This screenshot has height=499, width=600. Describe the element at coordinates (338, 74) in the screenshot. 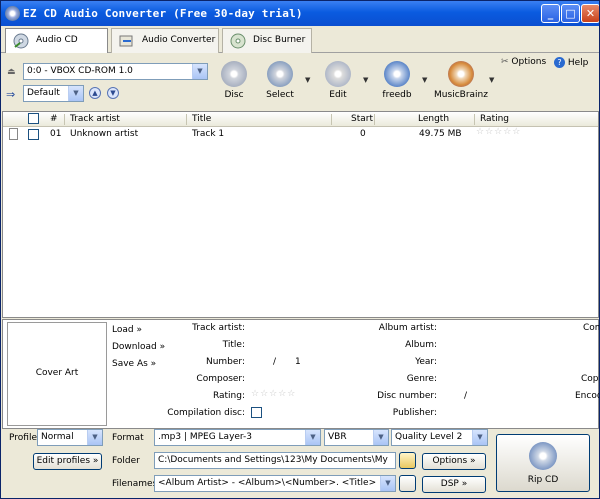

I see `edit-icon` at that location.